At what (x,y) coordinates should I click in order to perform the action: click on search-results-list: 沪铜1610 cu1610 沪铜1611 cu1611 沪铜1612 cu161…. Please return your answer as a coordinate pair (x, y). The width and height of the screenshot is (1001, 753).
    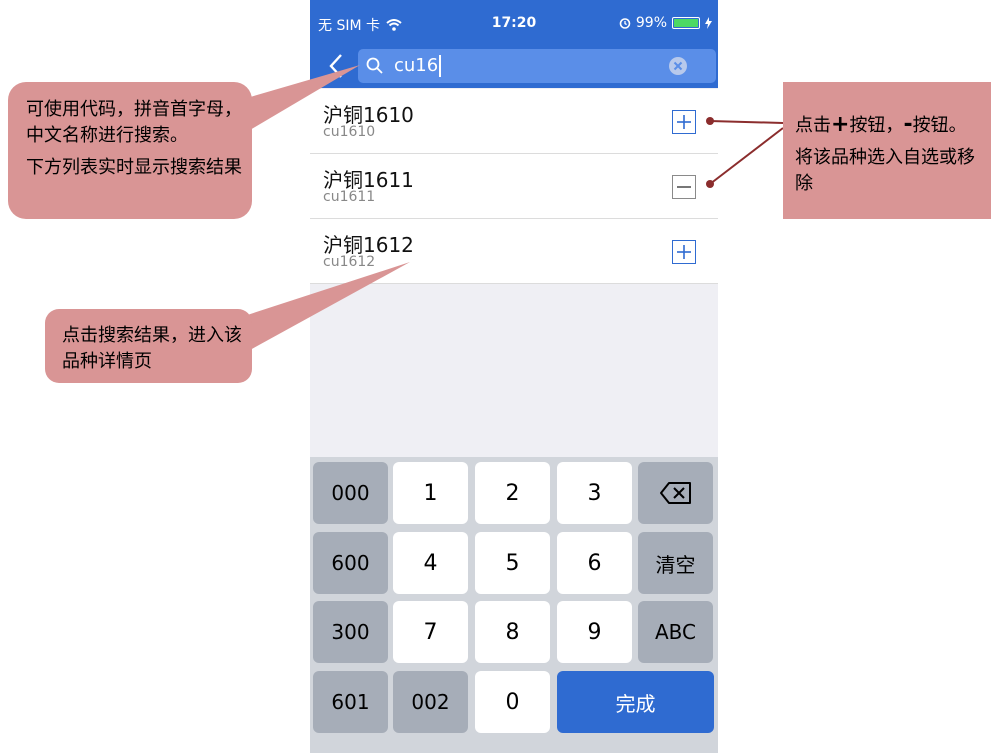
    Looking at the image, I should click on (514, 186).